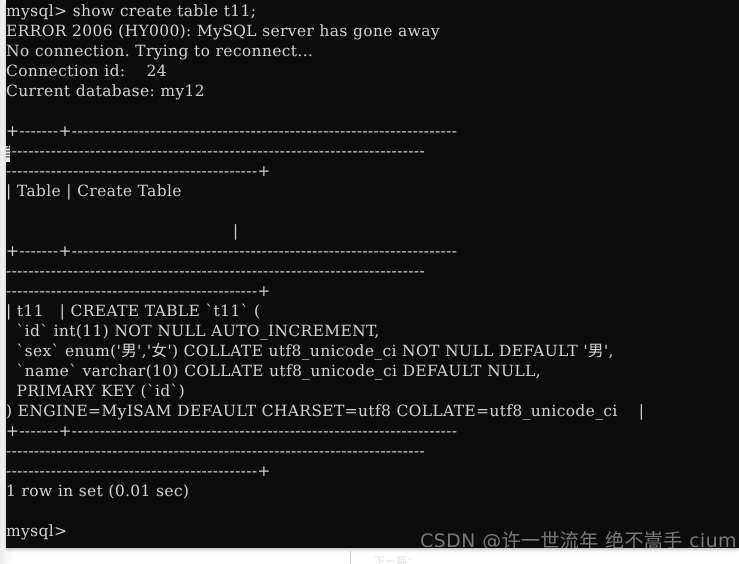  I want to click on page-faint-text: 下一篇：, so click(396, 560).